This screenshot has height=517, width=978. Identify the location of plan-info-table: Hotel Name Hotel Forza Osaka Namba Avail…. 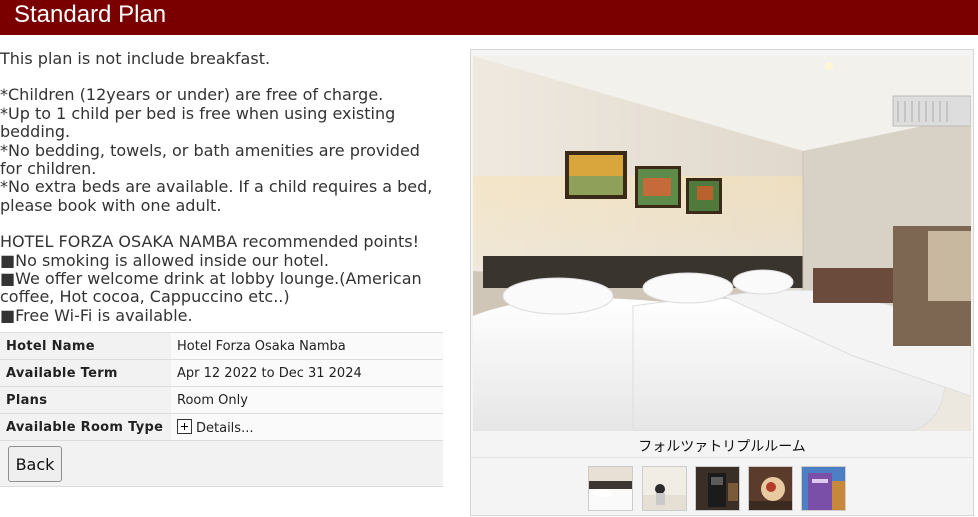
(221, 386).